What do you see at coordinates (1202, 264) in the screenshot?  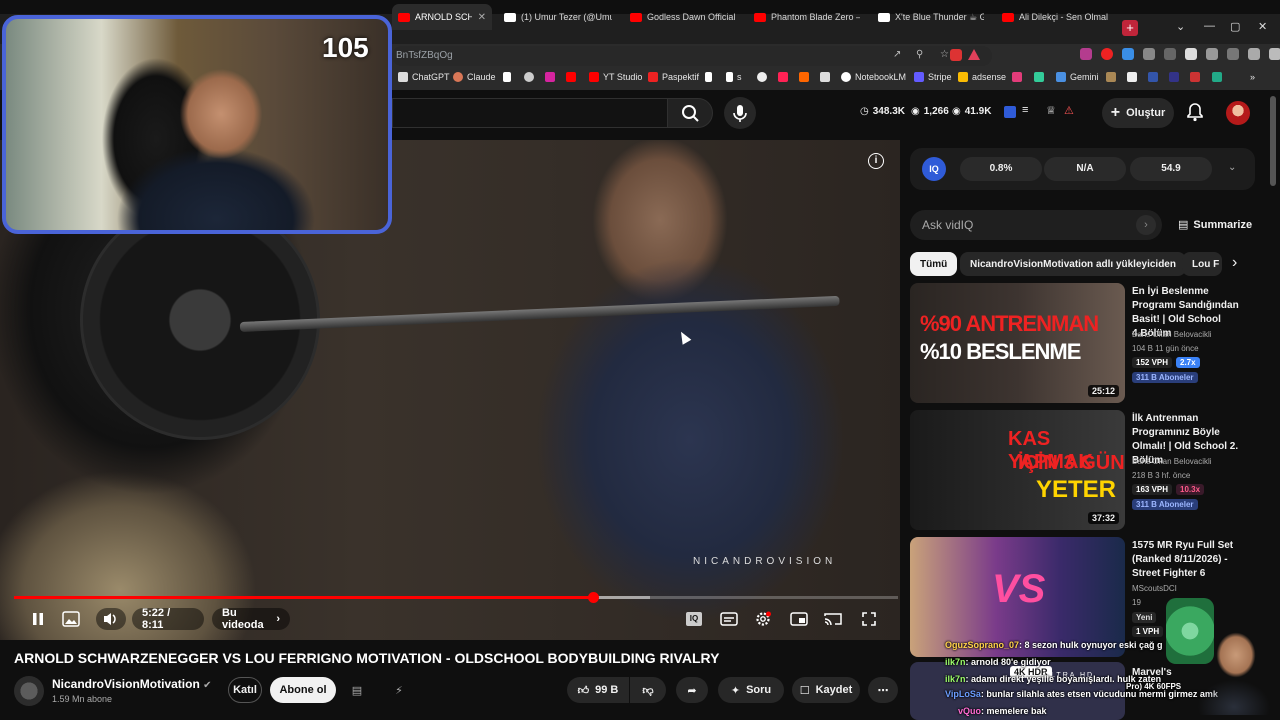 I see `chip-lou: Lou F` at bounding box center [1202, 264].